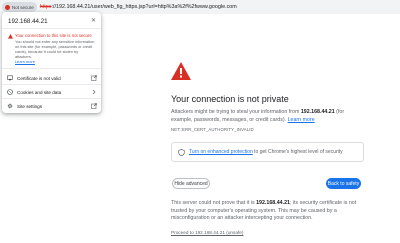 The height and width of the screenshot is (243, 400). What do you see at coordinates (207, 232) in the screenshot?
I see `proceed-unsafe-link: Proceed to 192.168.44.21 (unsafe)` at bounding box center [207, 232].